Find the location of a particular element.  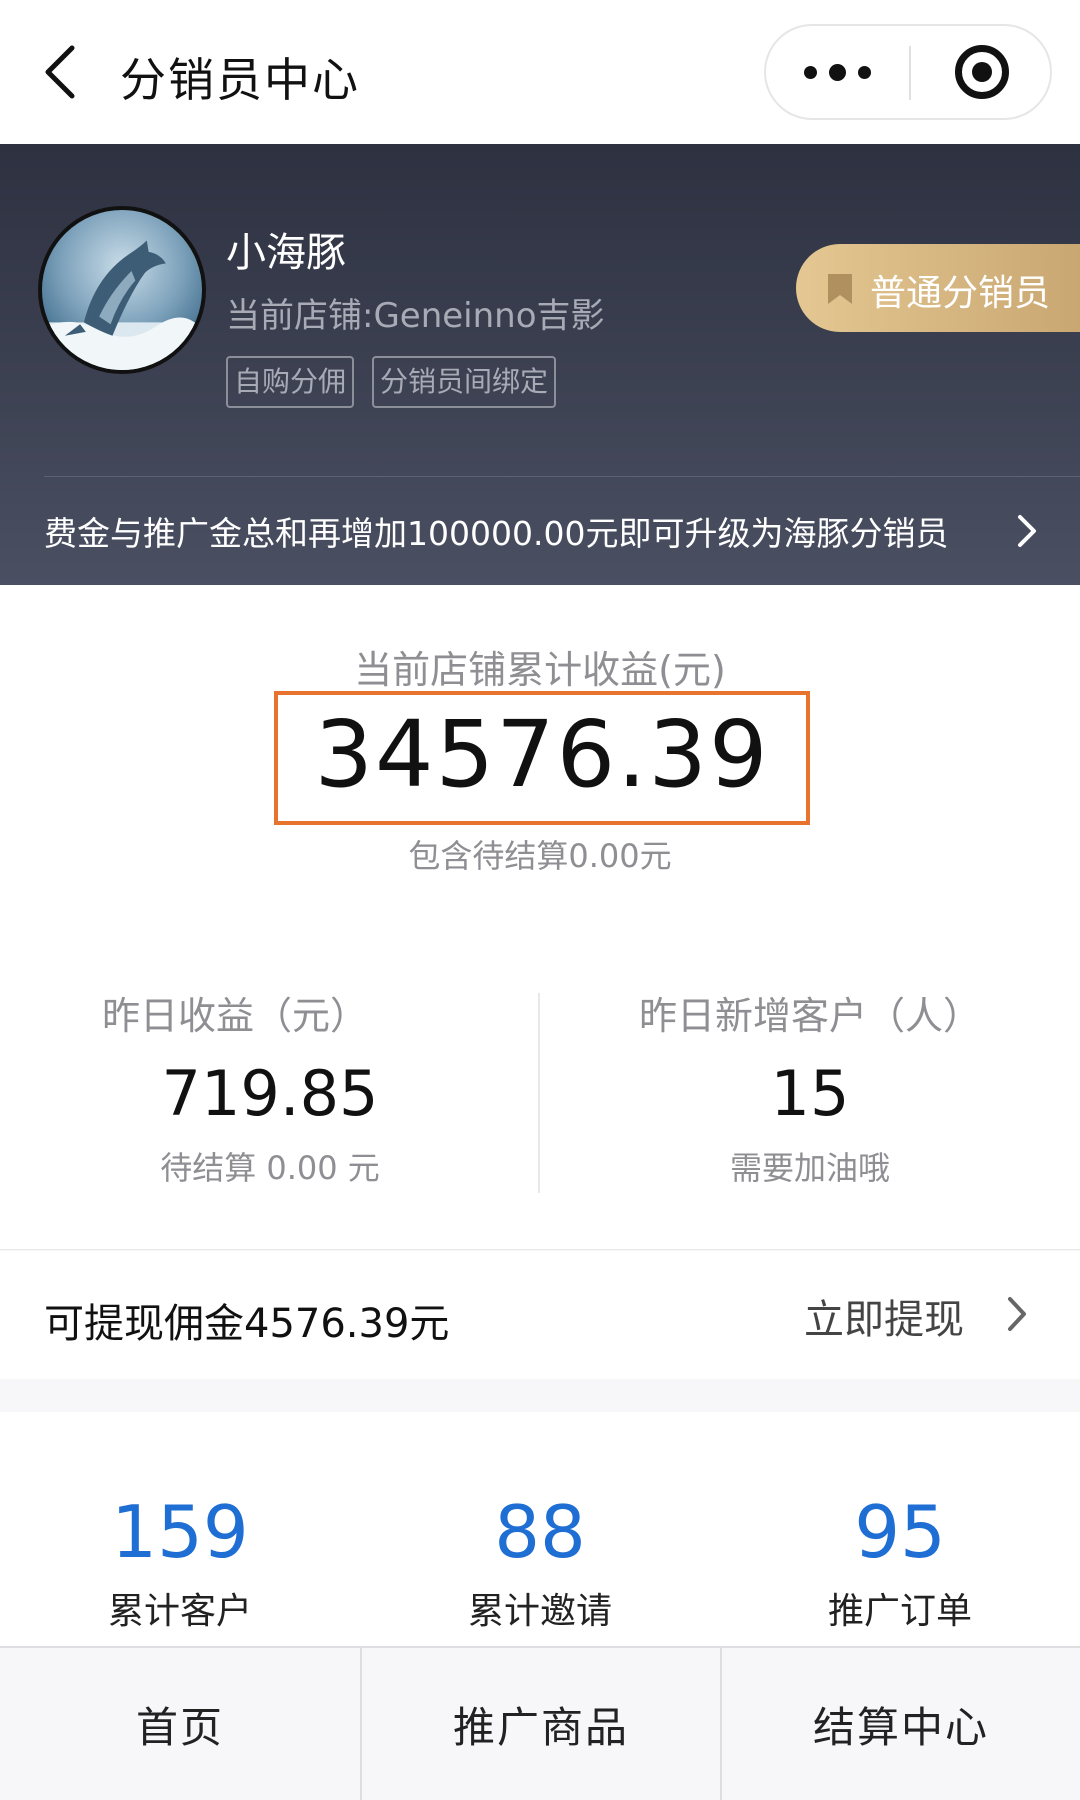

total-customers-value: 159 is located at coordinates (180, 1532).